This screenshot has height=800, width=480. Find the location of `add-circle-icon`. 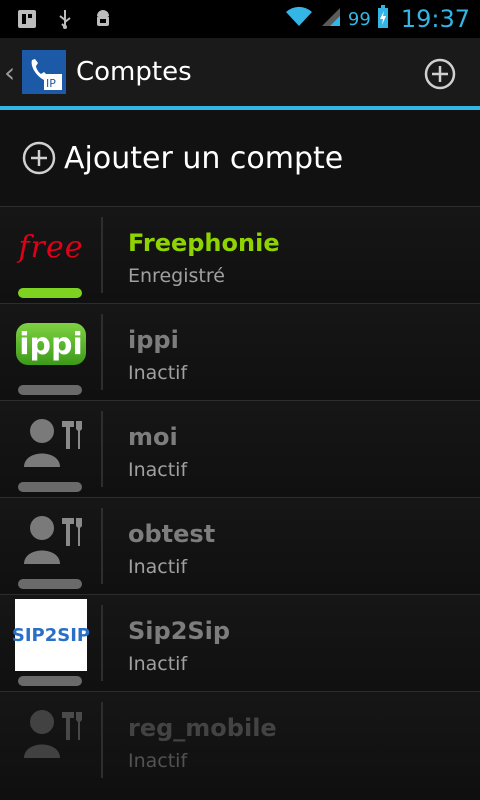

add-circle-icon is located at coordinates (39, 158).